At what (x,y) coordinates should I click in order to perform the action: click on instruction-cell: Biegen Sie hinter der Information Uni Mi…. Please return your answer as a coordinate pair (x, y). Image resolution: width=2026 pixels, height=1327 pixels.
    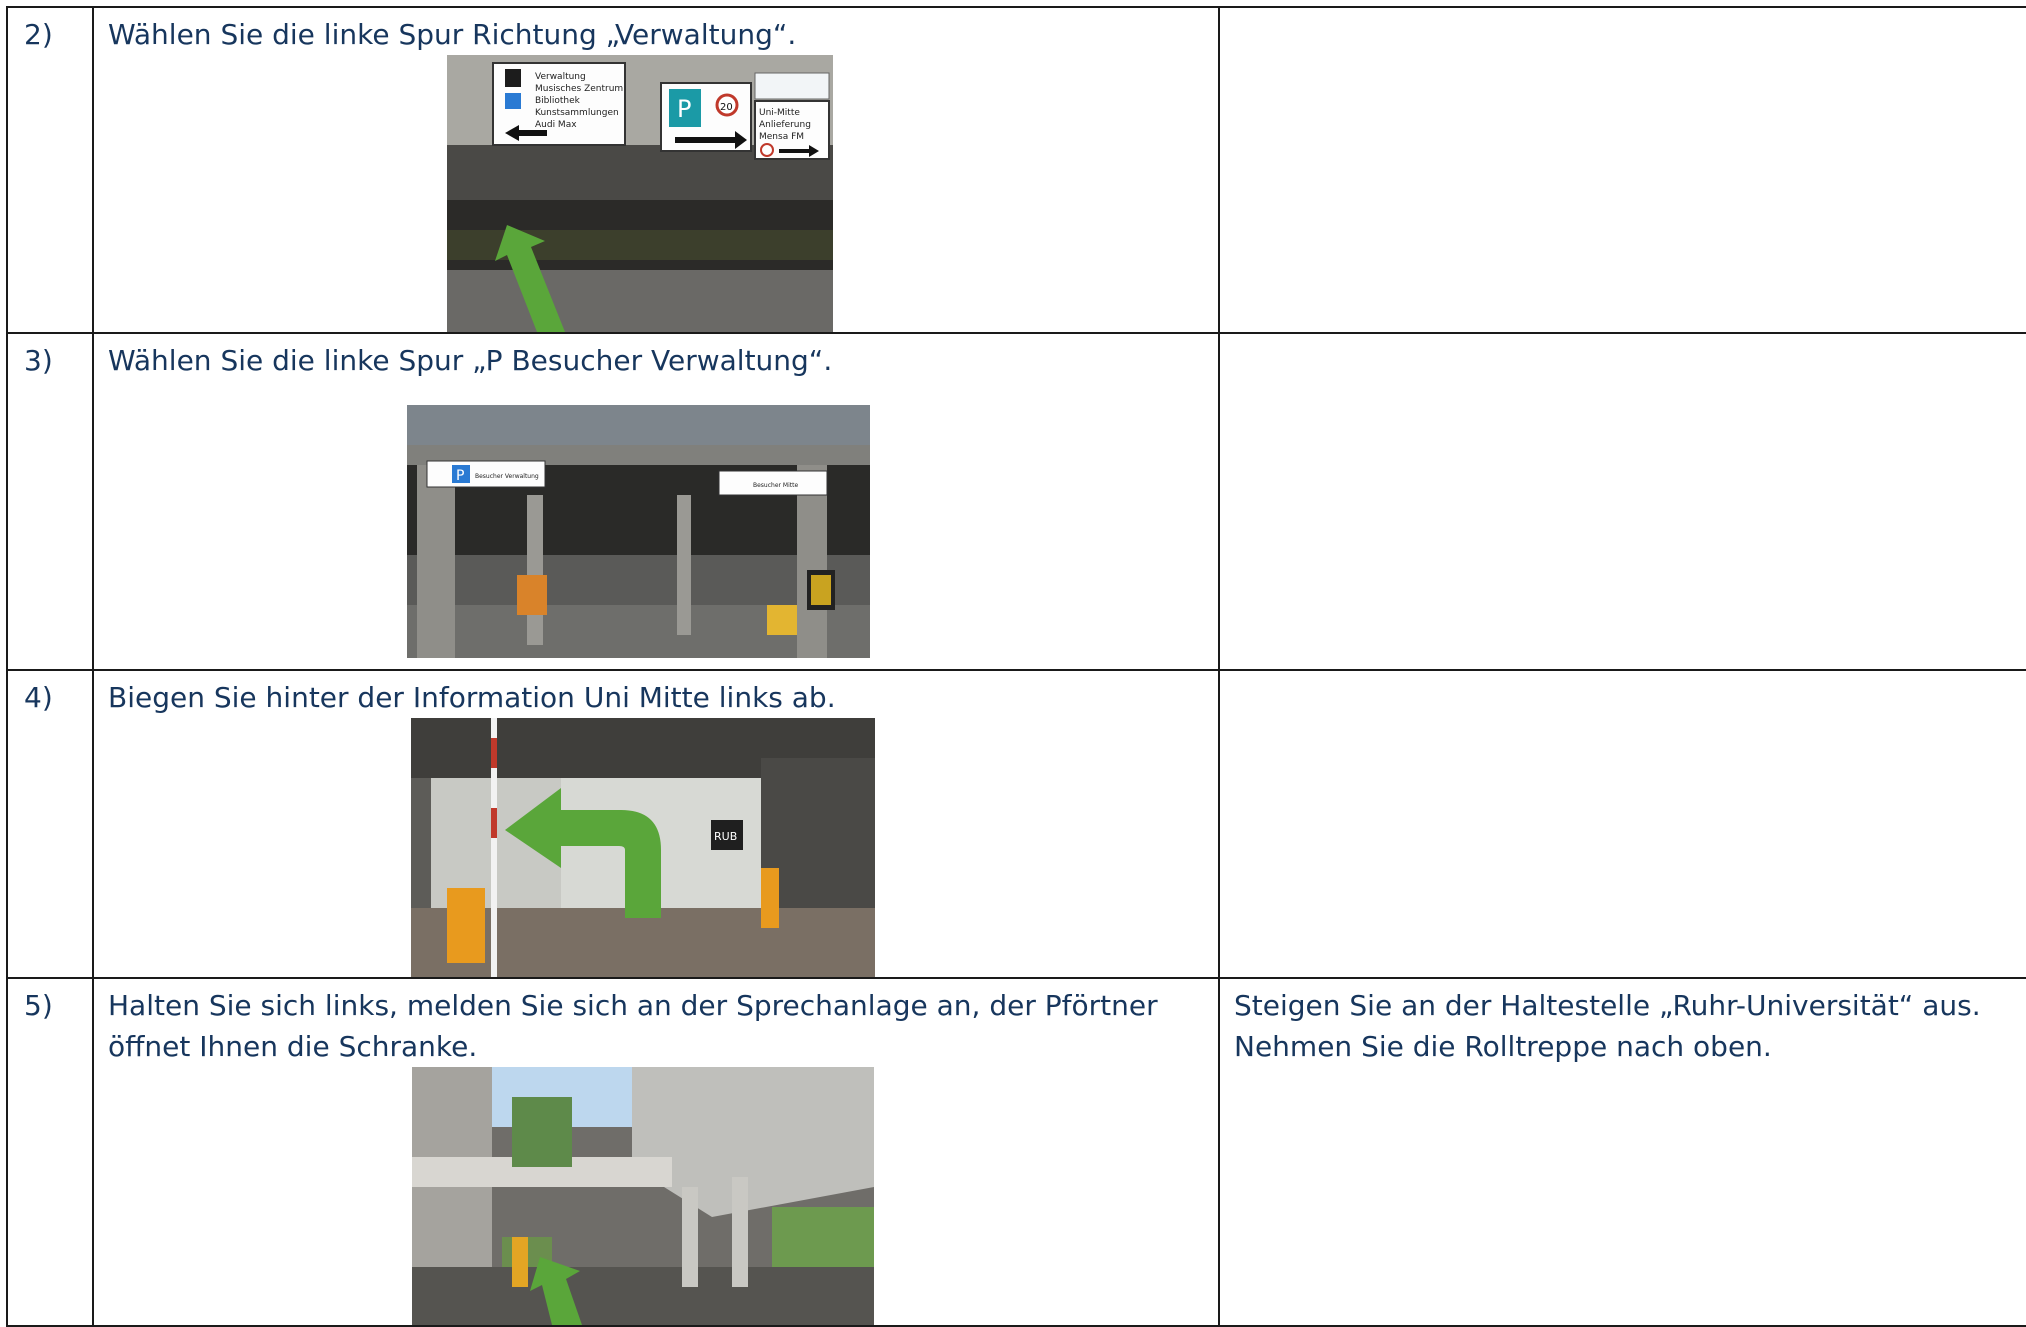
    Looking at the image, I should click on (656, 824).